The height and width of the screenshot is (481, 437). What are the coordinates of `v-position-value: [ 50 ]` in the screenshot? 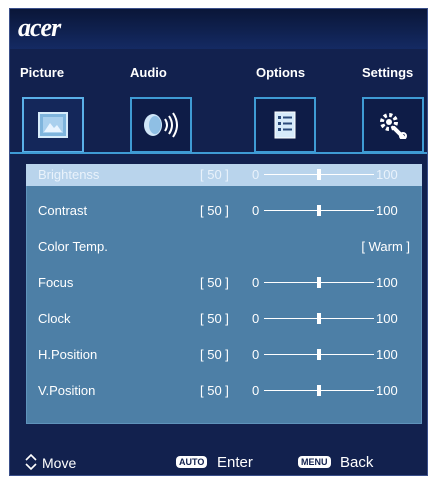 It's located at (214, 390).